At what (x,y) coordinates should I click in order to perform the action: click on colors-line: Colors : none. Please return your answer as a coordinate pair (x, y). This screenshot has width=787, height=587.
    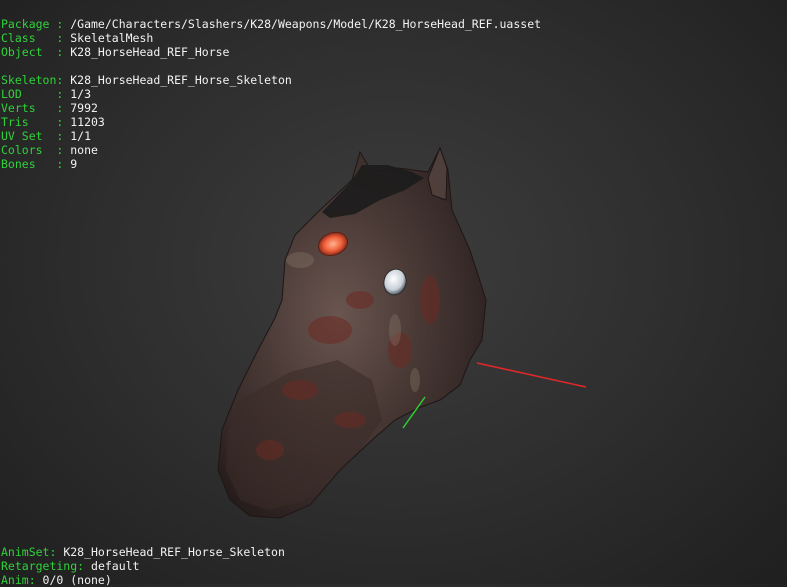
    Looking at the image, I should click on (49, 150).